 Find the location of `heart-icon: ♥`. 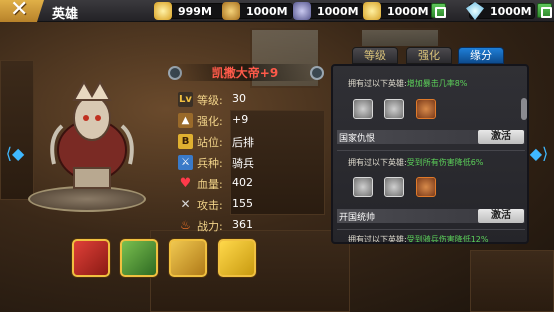

heart-icon: ♥ is located at coordinates (185, 183).